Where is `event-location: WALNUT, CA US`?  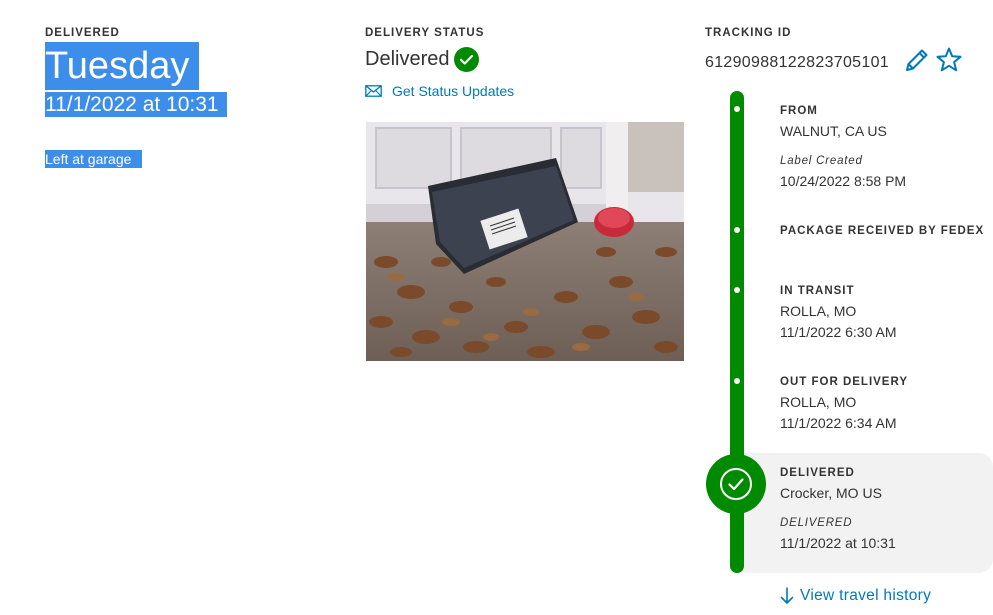
event-location: WALNUT, CA US is located at coordinates (833, 131).